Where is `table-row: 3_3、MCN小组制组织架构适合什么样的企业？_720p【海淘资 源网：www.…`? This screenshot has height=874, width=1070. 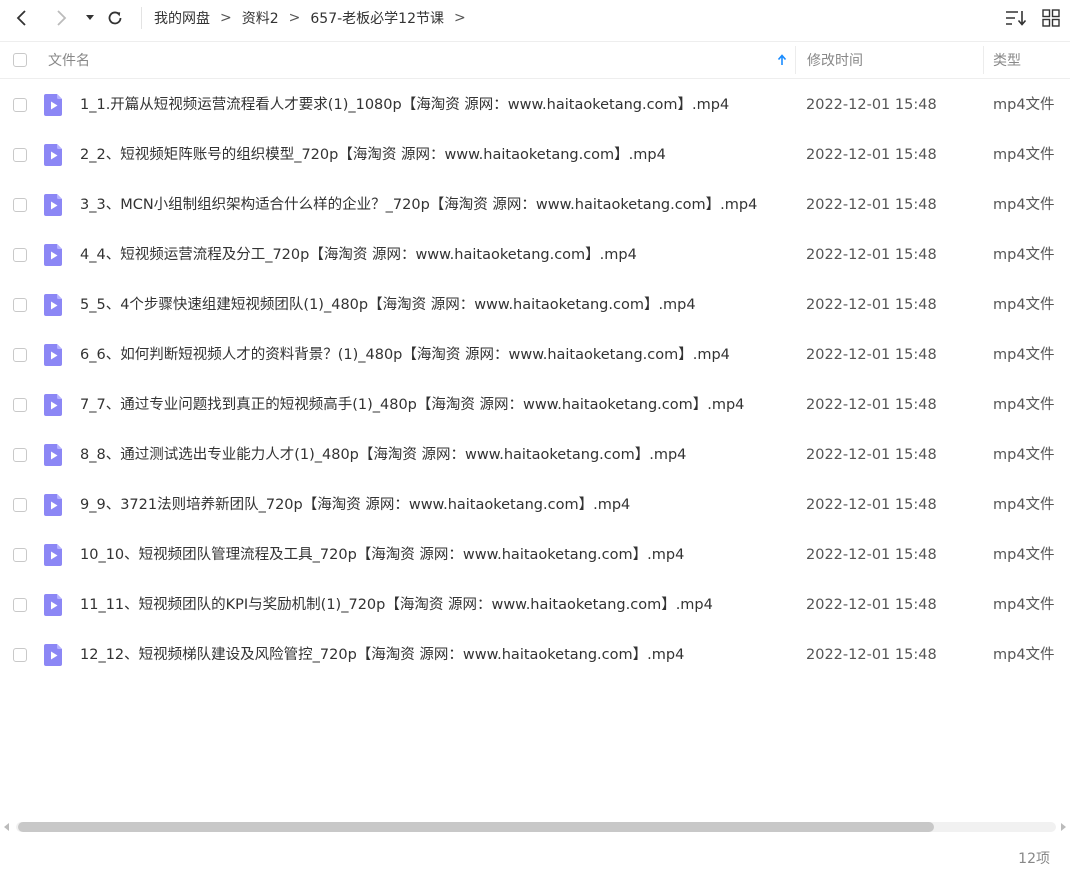
table-row: 3_3、MCN小组制组织架构适合什么样的企业？_720p【海淘资 源网：www.… is located at coordinates (535, 205).